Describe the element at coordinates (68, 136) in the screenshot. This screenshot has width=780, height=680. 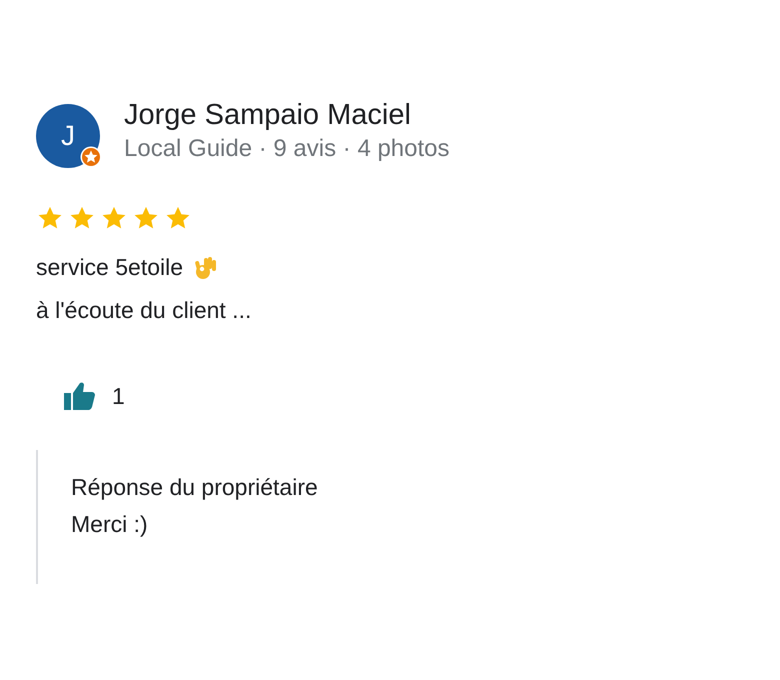
I see `avatar-initial: J` at that location.